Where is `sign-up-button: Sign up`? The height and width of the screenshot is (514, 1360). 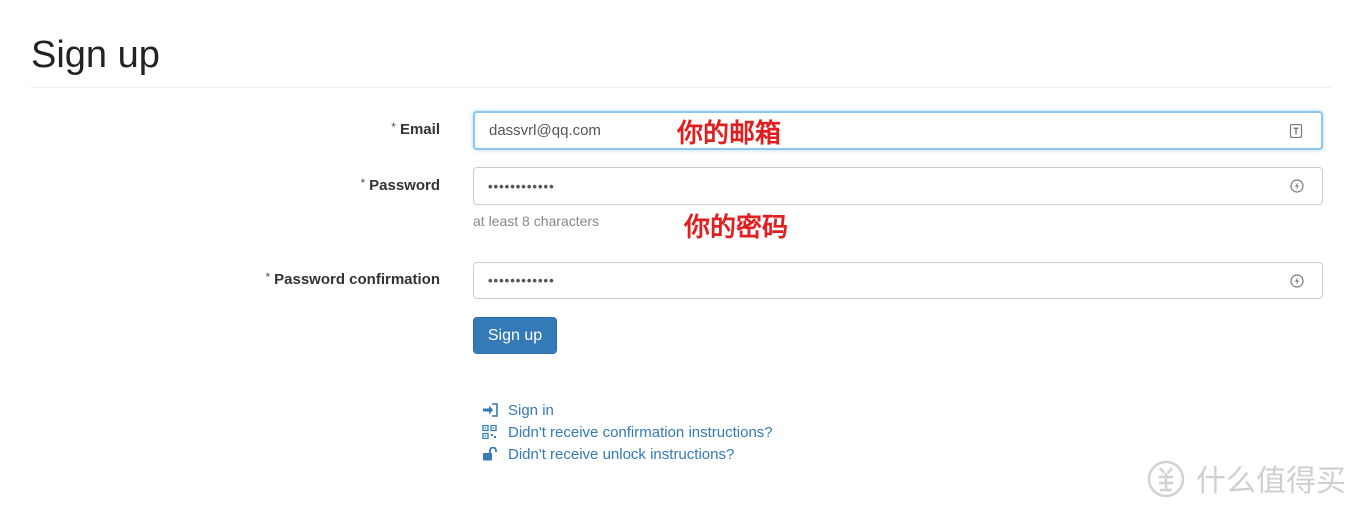
sign-up-button: Sign up is located at coordinates (515, 335).